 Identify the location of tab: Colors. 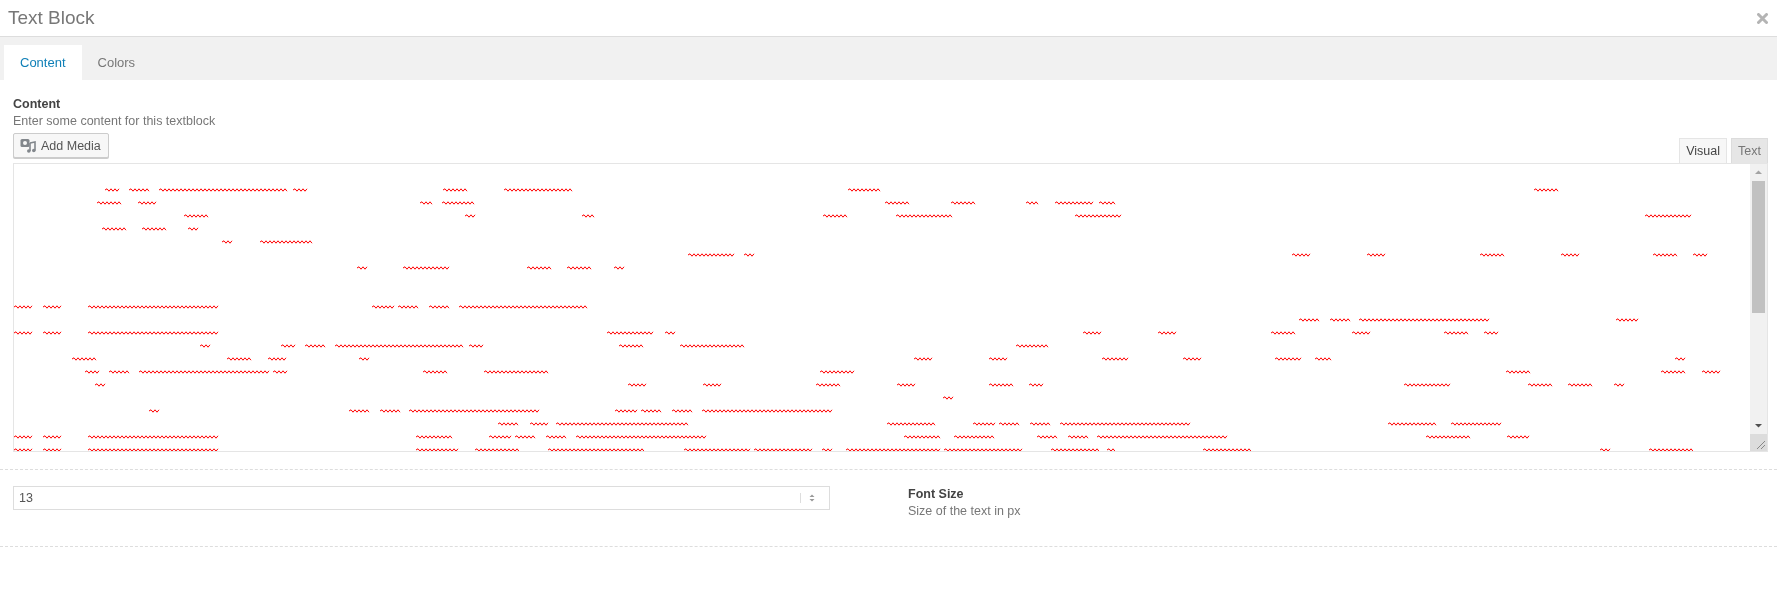
(116, 62).